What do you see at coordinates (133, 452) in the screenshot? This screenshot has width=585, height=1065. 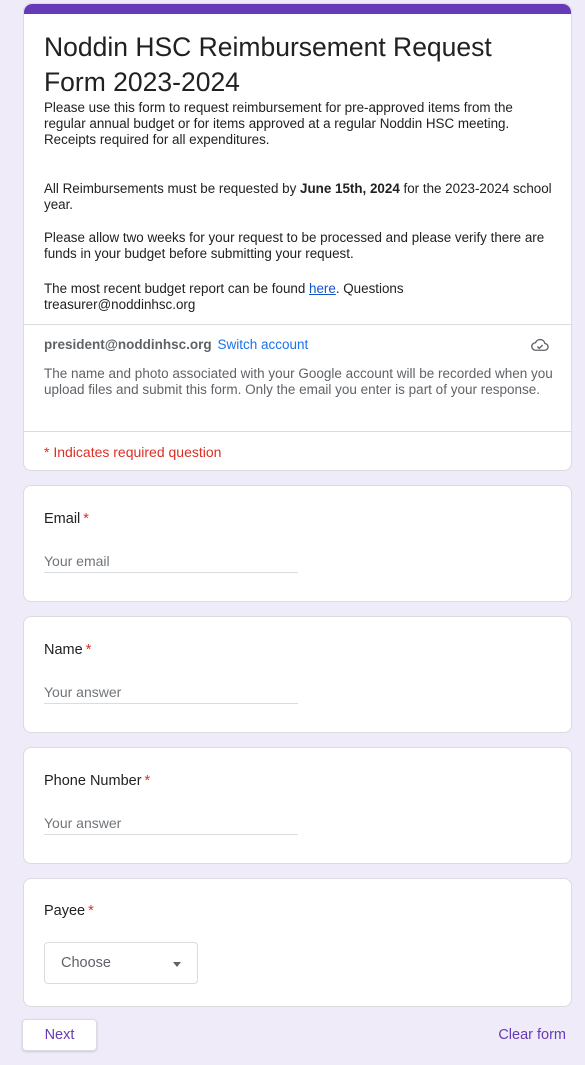 I see `required-question-note: * Indicates required question` at bounding box center [133, 452].